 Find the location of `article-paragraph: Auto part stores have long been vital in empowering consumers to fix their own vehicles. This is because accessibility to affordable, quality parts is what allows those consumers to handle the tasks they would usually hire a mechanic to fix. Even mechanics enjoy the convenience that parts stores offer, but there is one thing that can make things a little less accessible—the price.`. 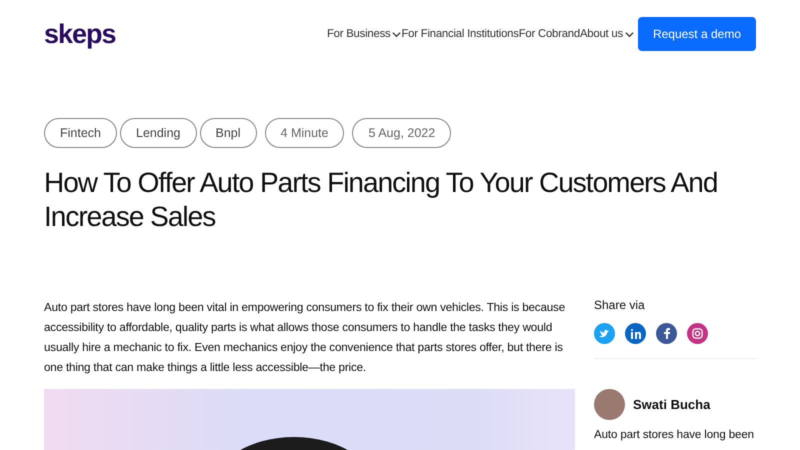

article-paragraph: Auto part stores have long been vital in empowering consumers to fix their own vehicles. This is because accessibility to affordable, quality parts is what allows those consumers to handle the tasks they would usually hire a mechanic to fix. Even mechanics enjoy the convenience that parts stores offer, but there is one thing that can make things a little less accessible—the price. is located at coordinates (305, 338).